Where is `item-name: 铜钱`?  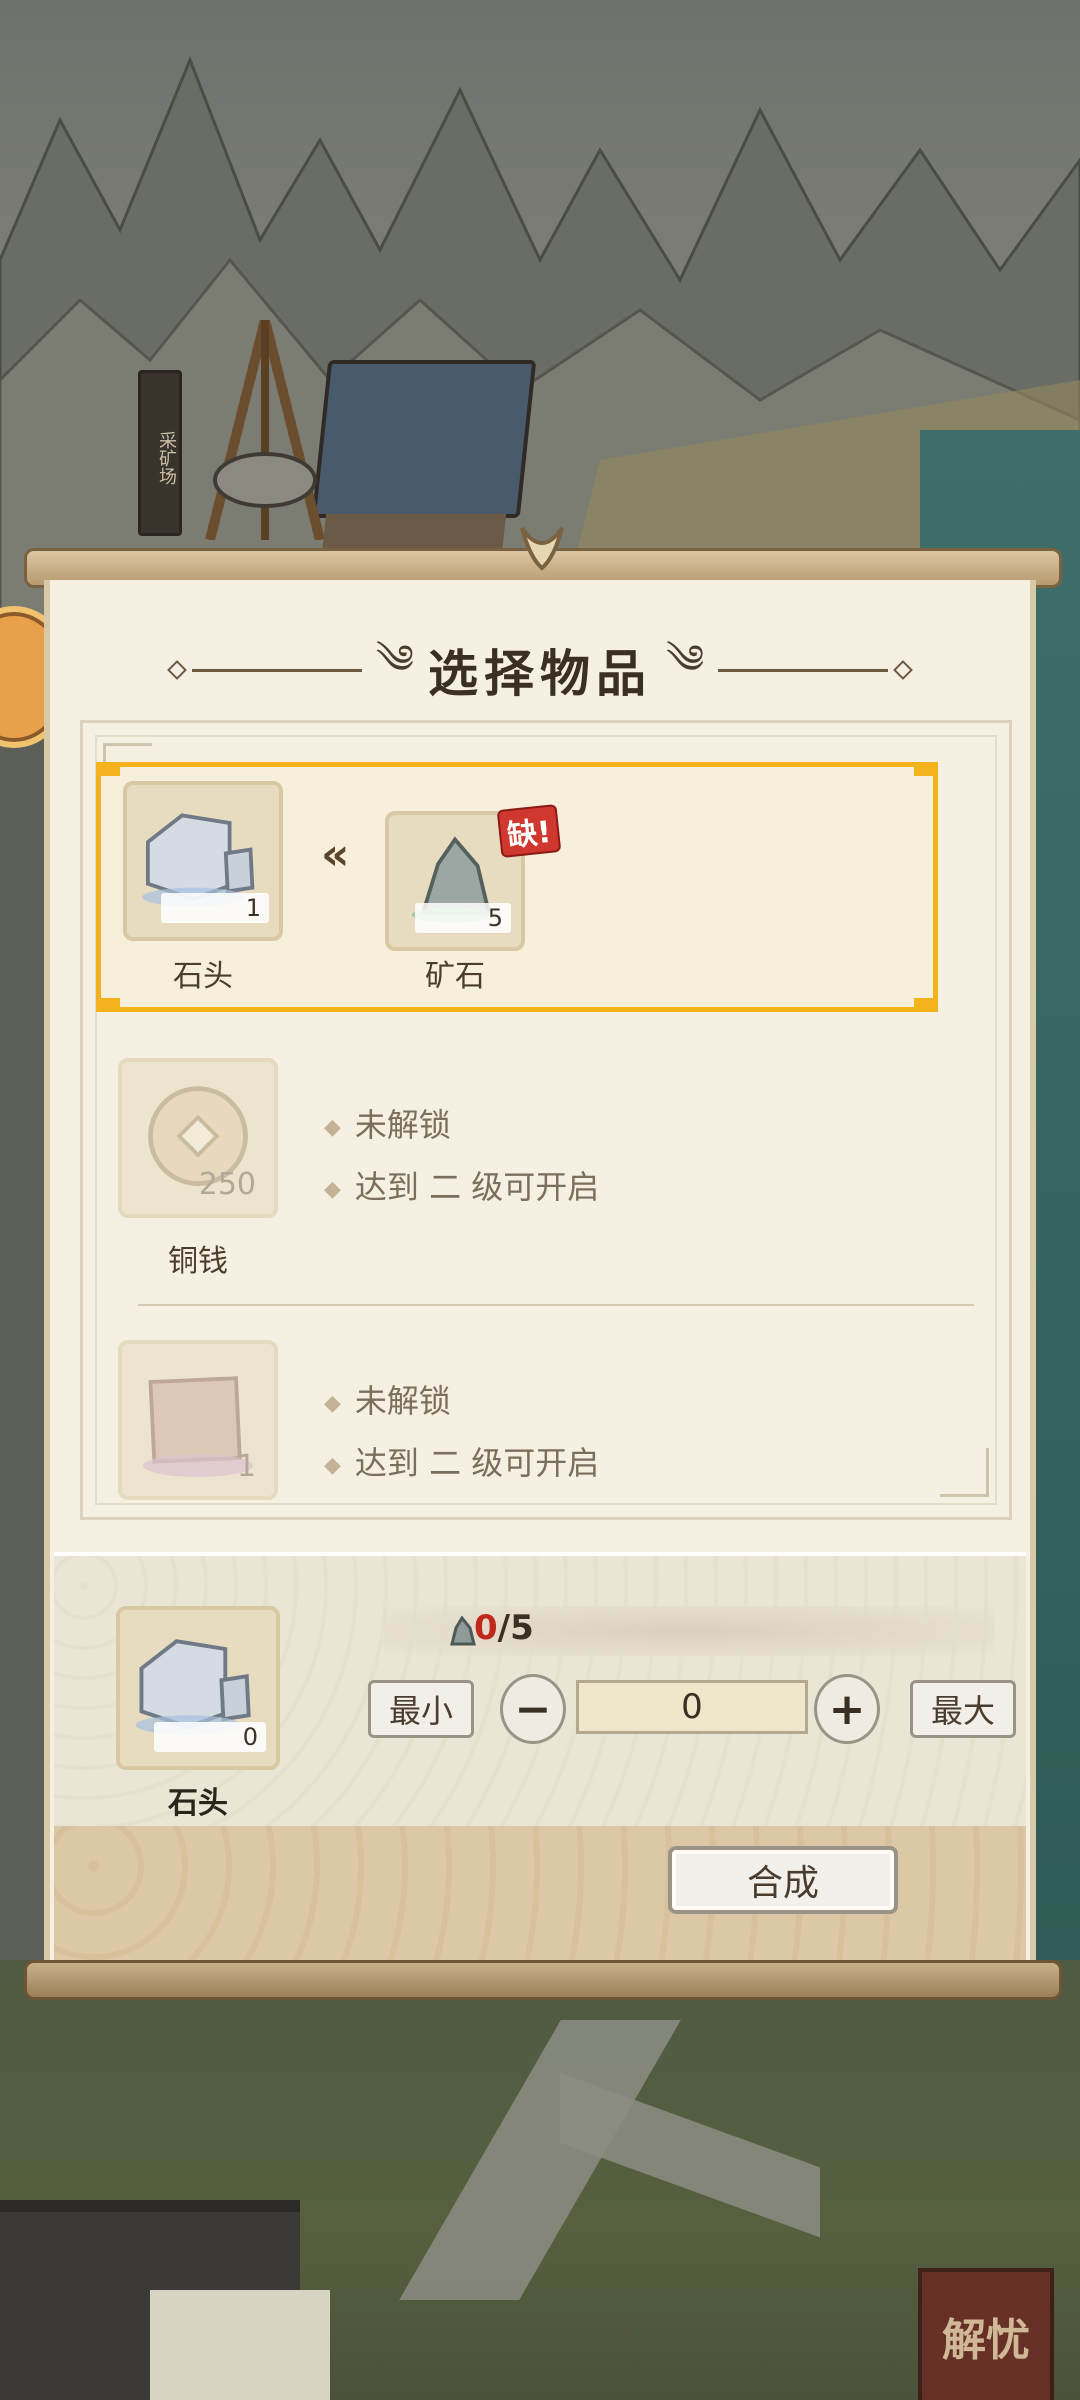
item-name: 铜钱 is located at coordinates (198, 1261).